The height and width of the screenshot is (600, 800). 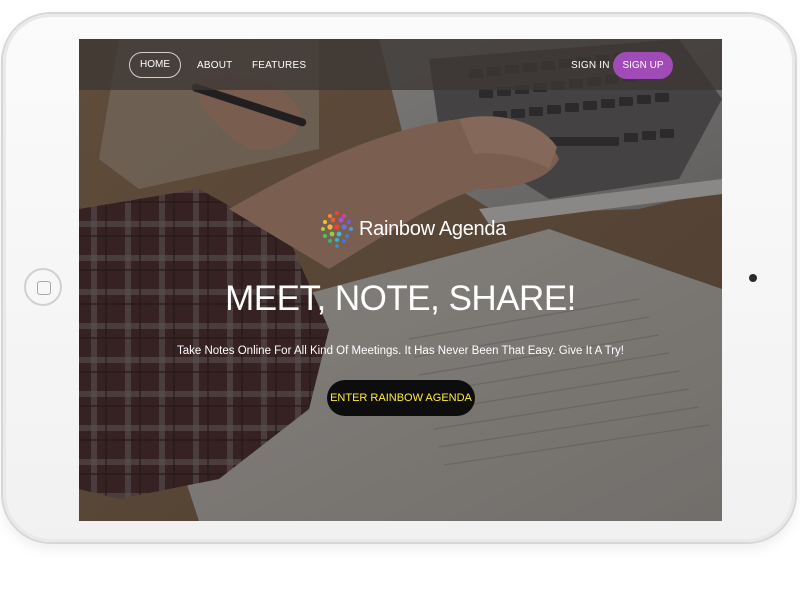 What do you see at coordinates (400, 298) in the screenshot?
I see `hero-headline: MEET, NOTE, SHARE!` at bounding box center [400, 298].